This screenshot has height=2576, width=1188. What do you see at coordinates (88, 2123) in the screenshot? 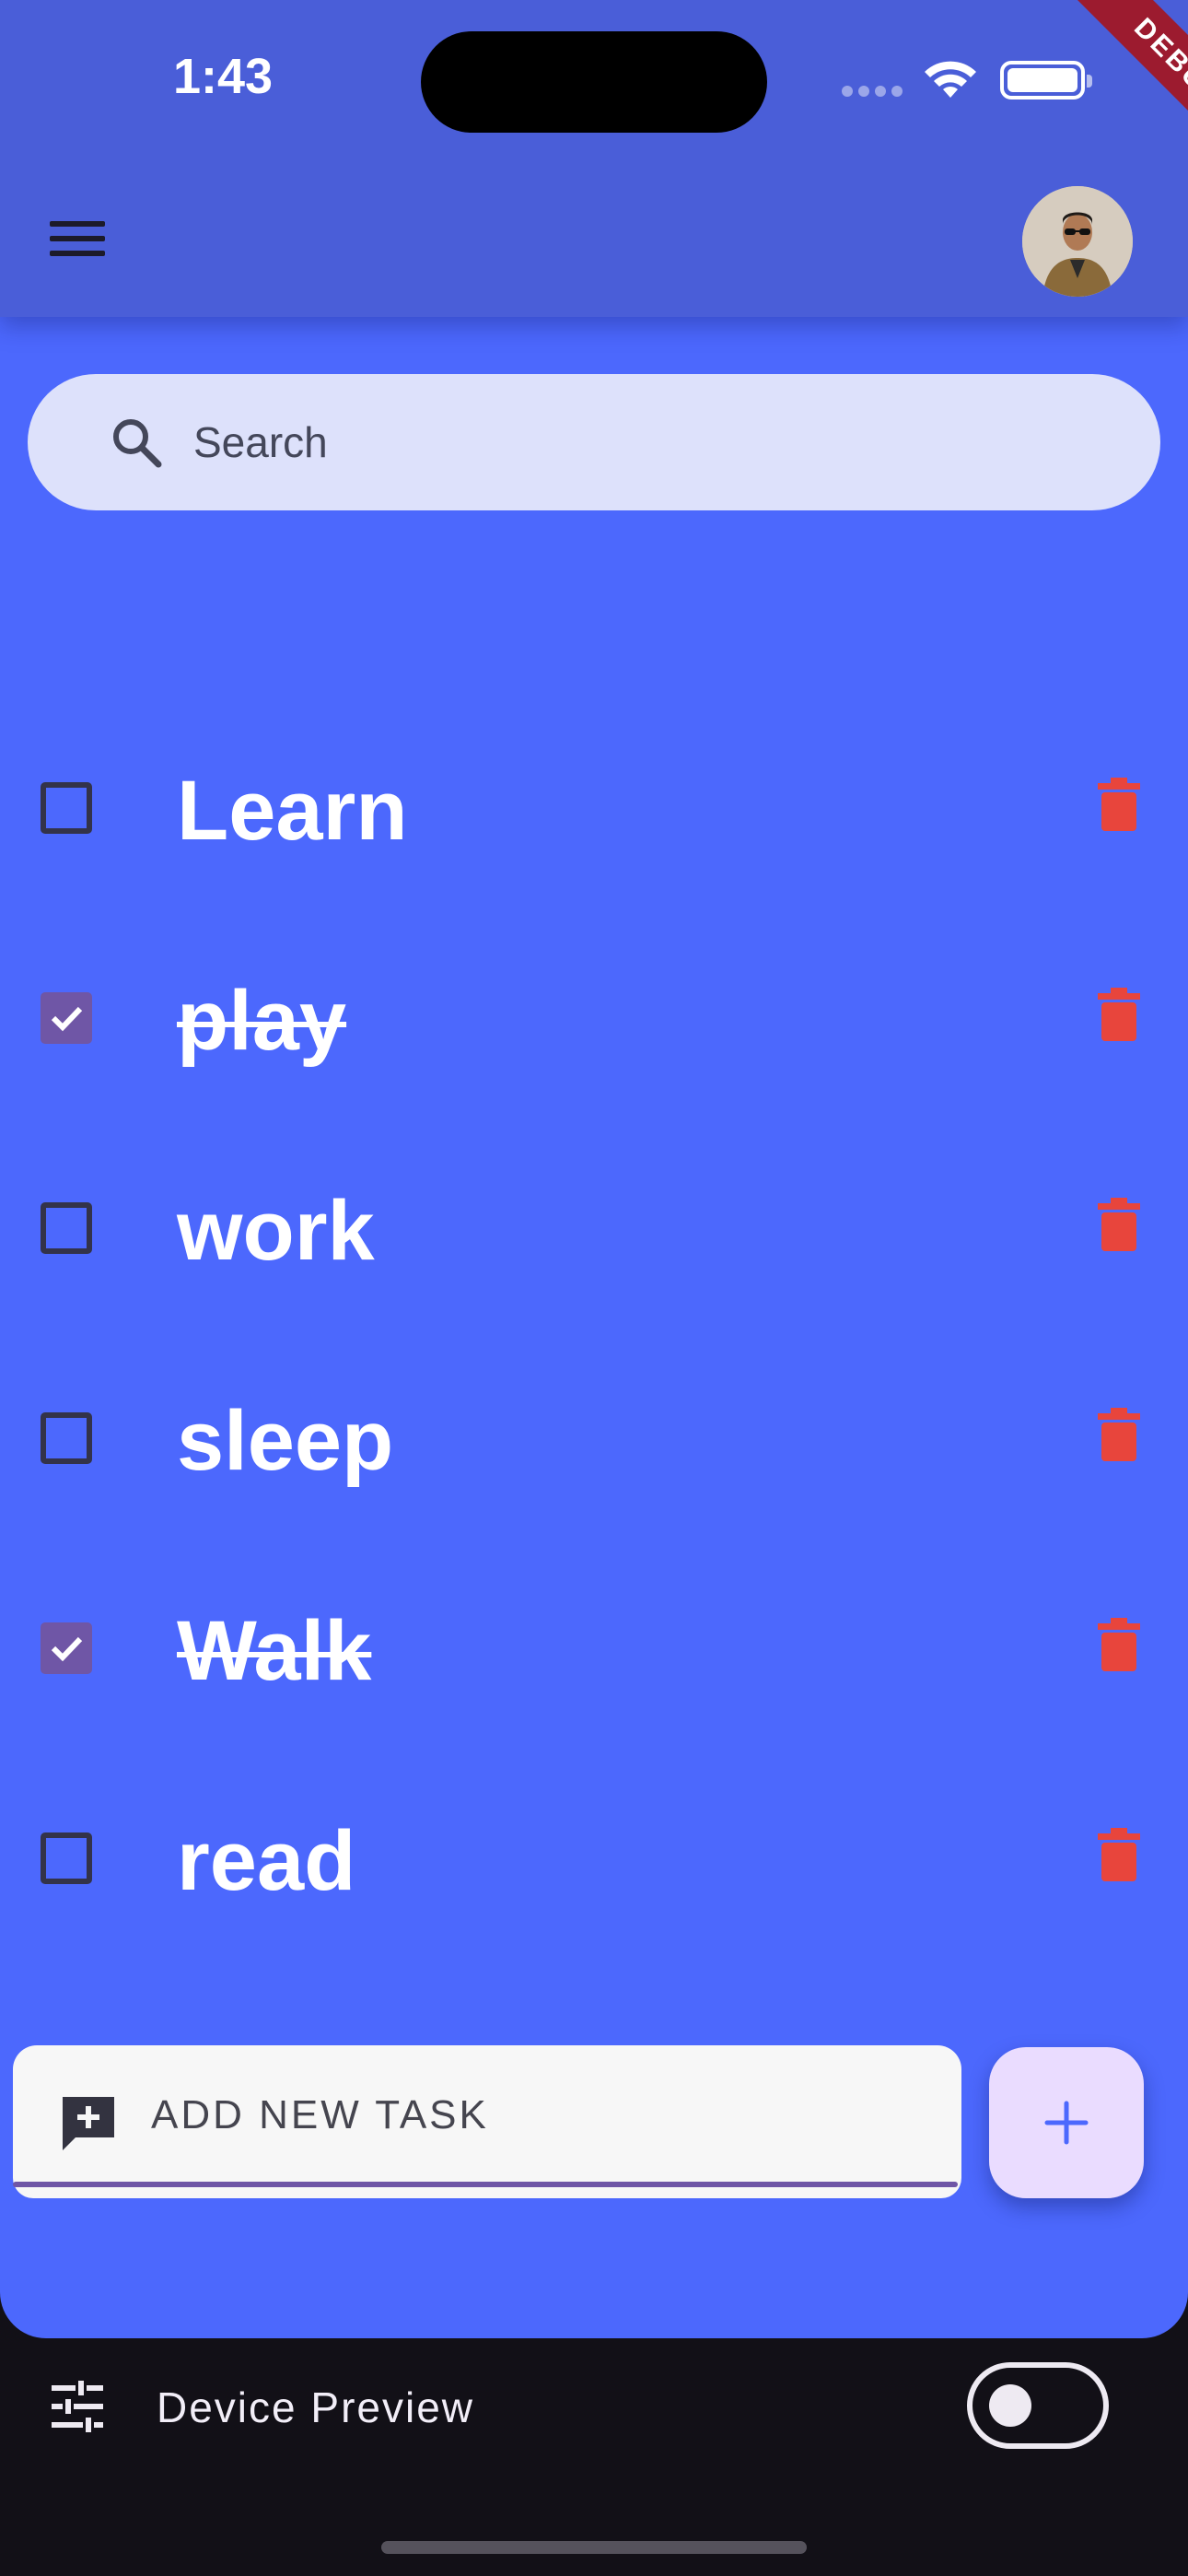
I see `add-comment-icon` at bounding box center [88, 2123].